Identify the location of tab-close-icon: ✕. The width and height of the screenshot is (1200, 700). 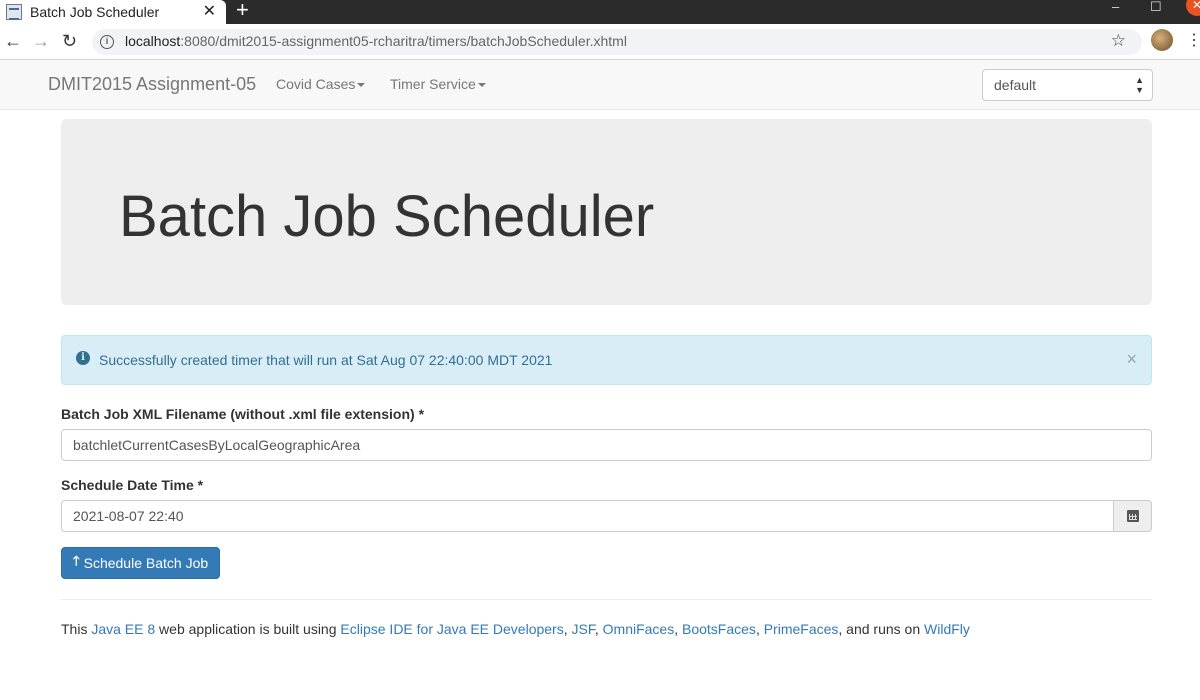
(209, 11).